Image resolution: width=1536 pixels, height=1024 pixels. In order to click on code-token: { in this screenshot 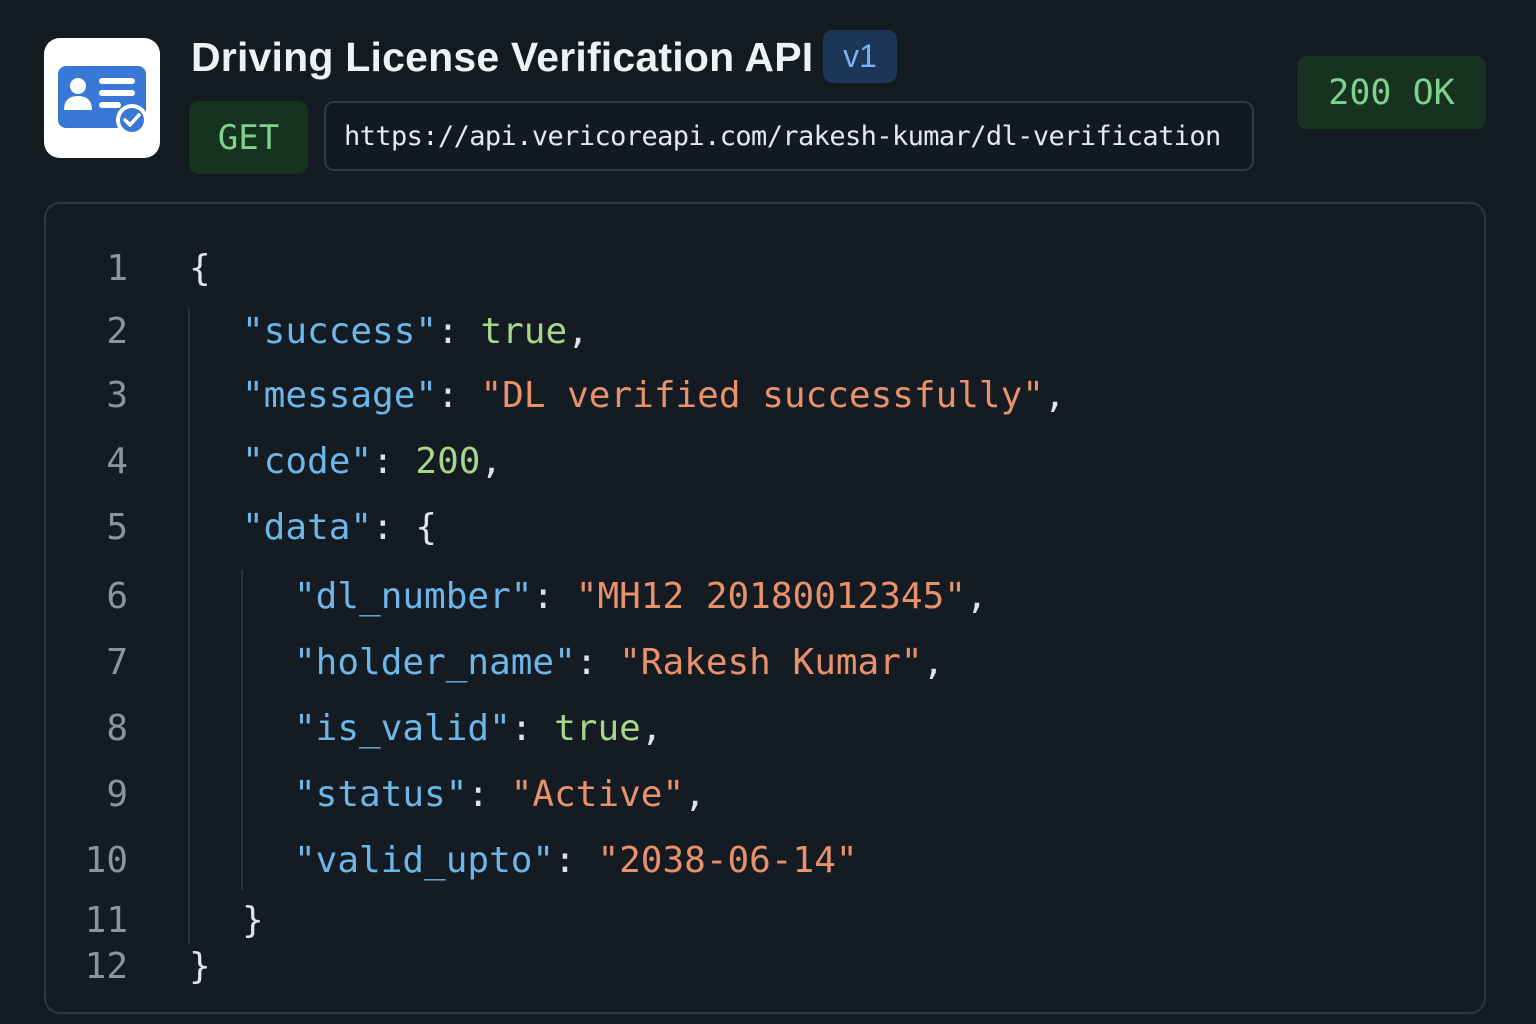, I will do `click(200, 268)`.